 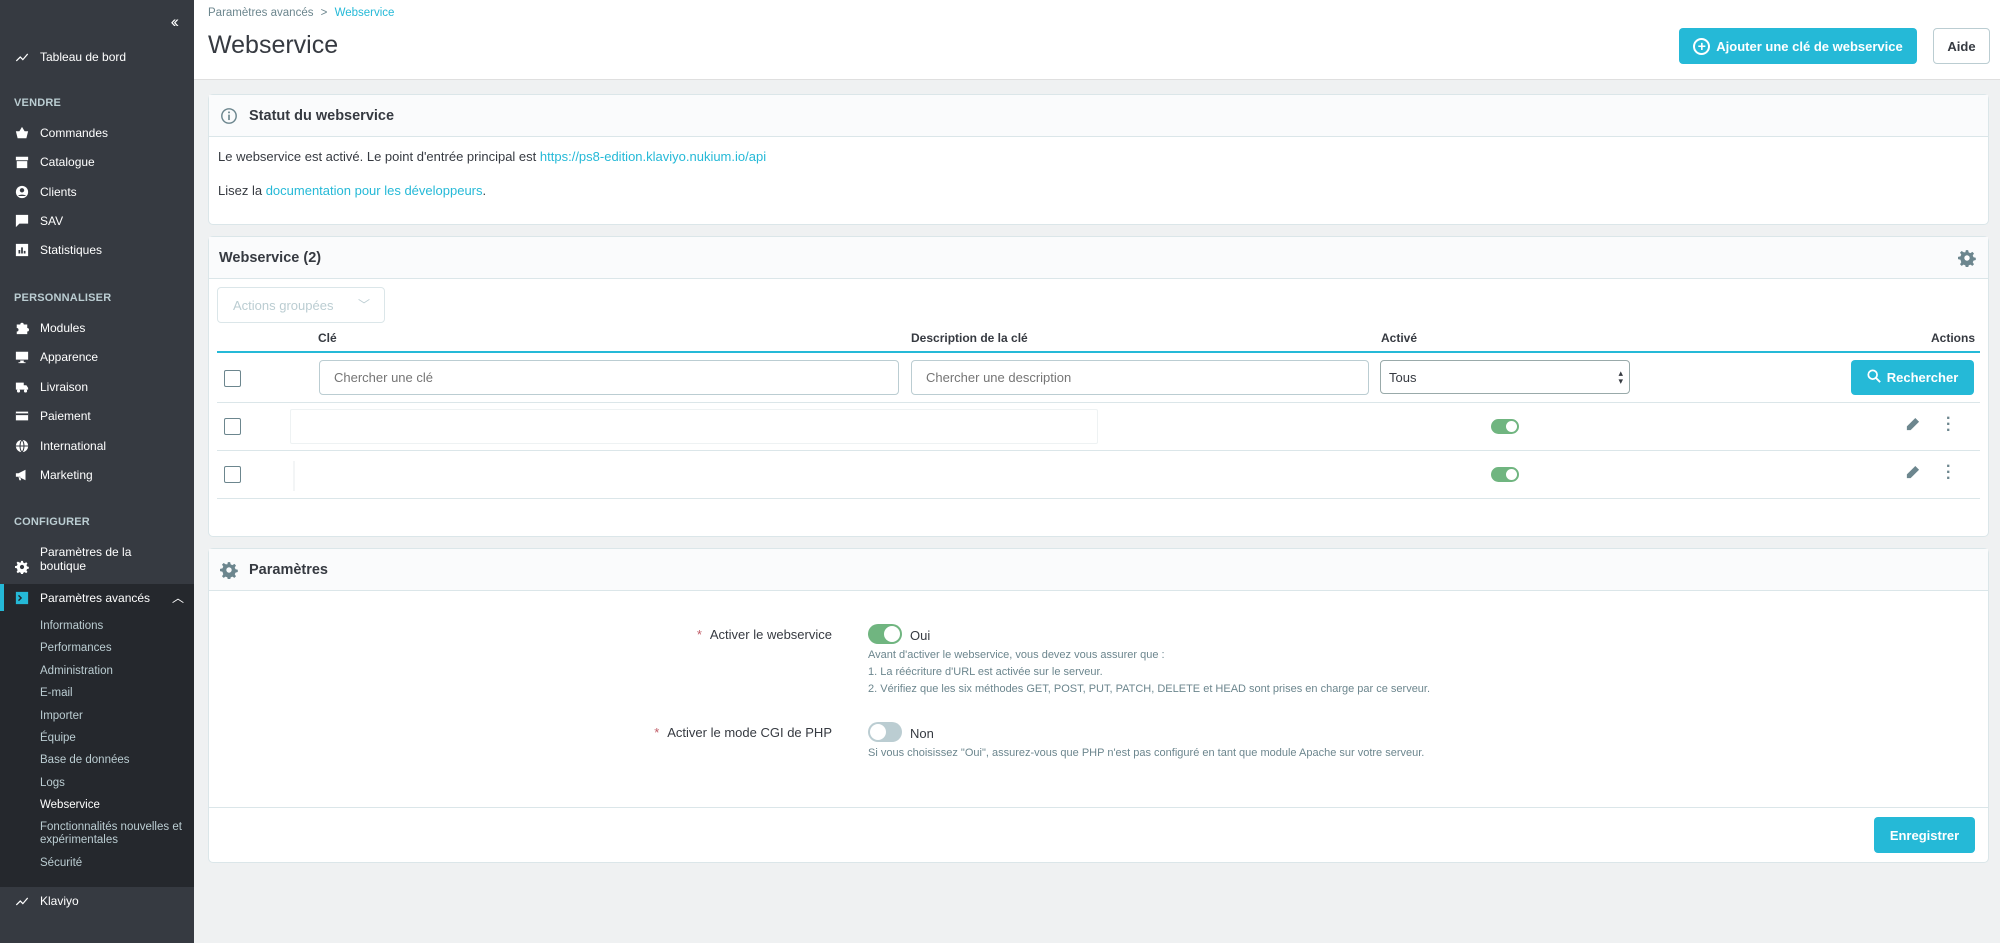 I want to click on field2-label: * Activer le mode CGI de PHP, so click(x=696, y=732).